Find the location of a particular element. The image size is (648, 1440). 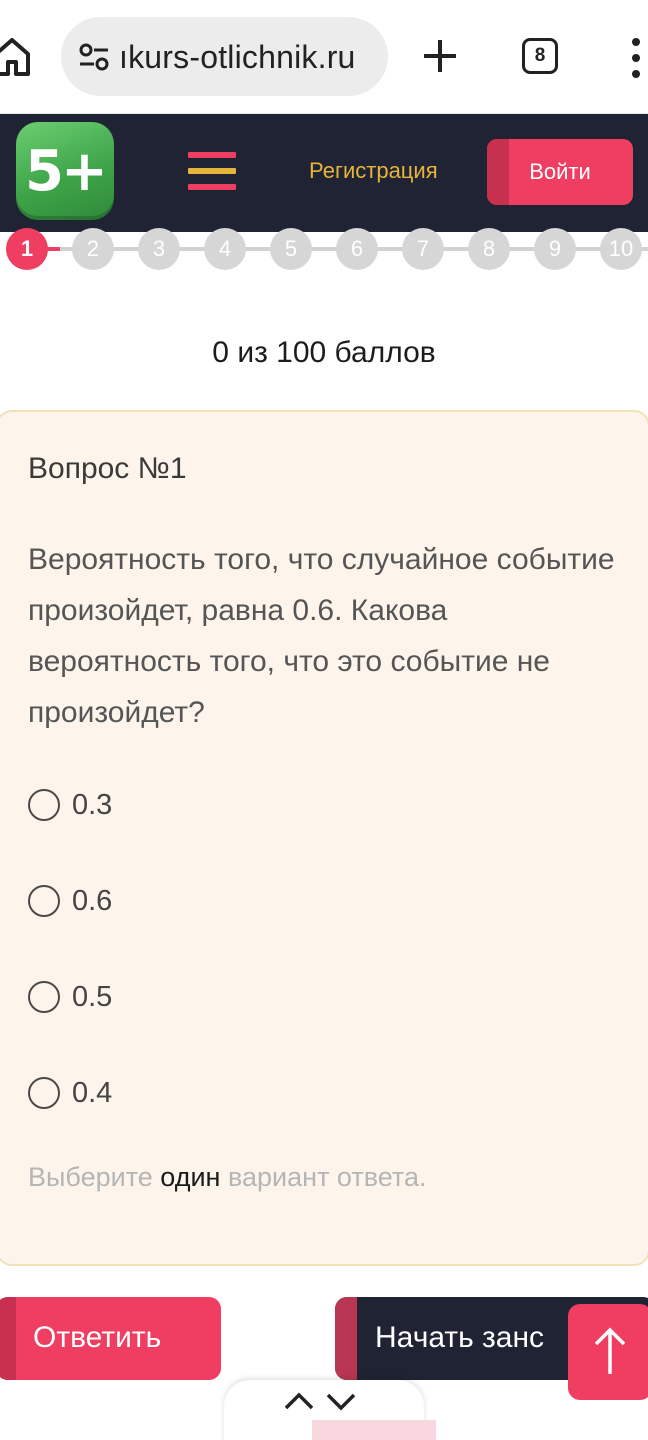

tune-icon is located at coordinates (94, 57).